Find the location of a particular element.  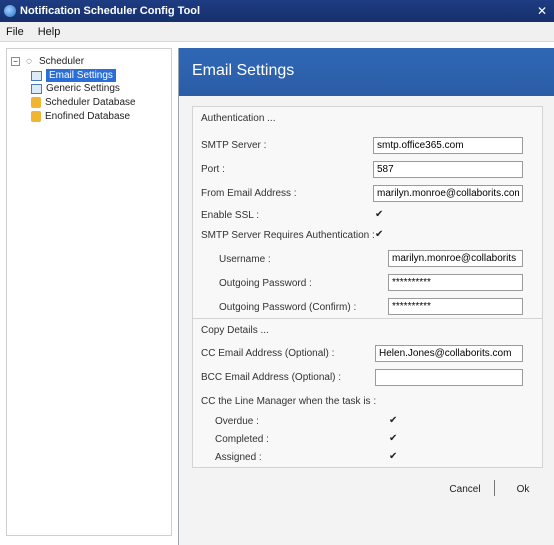

window-title: Notification Scheduler Config Tool is located at coordinates (110, 11).